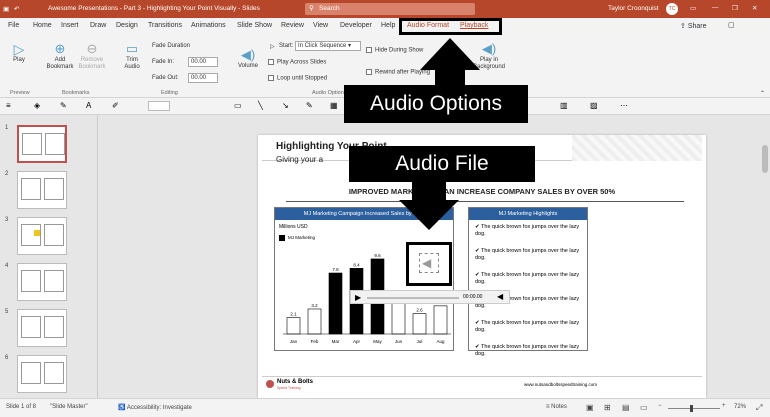 This screenshot has height=417, width=770. What do you see at coordinates (731, 25) in the screenshot?
I see `comments-icon: ▢` at bounding box center [731, 25].